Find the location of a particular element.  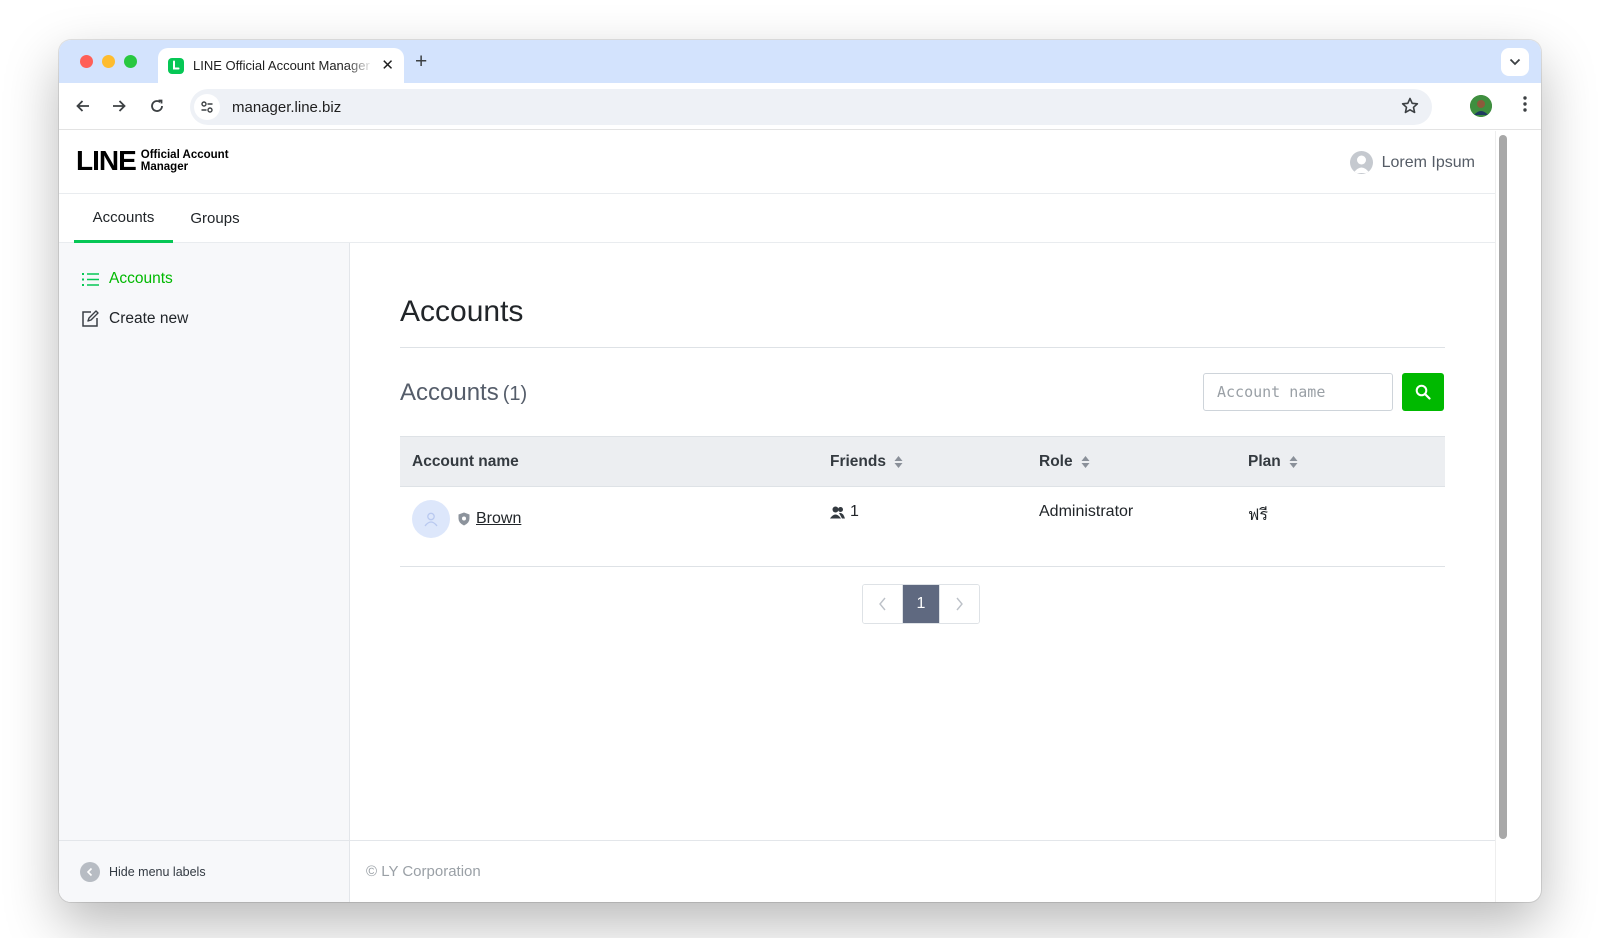

list-icon is located at coordinates (90, 279).